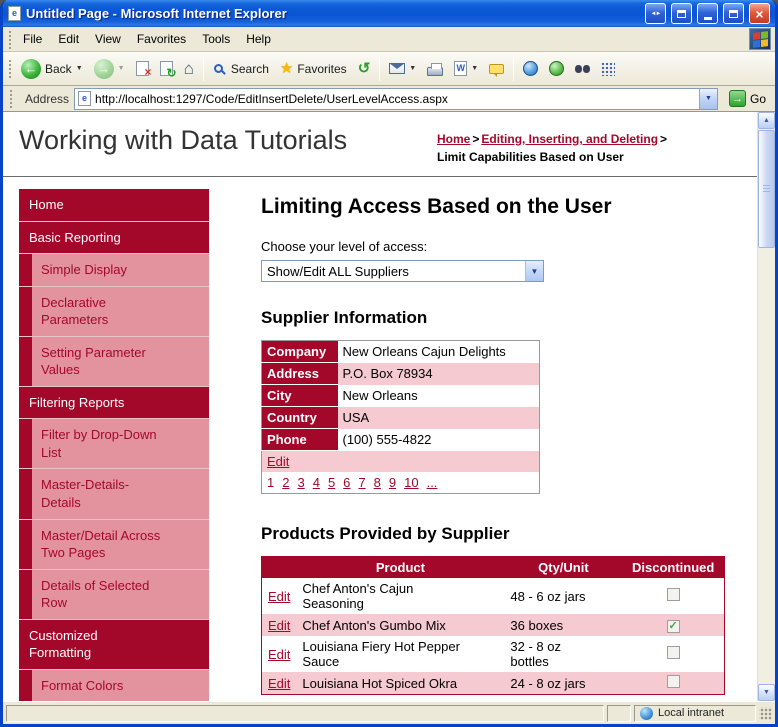 The height and width of the screenshot is (727, 778). What do you see at coordinates (534, 271) in the screenshot?
I see `select-dropdown-button: ▼` at bounding box center [534, 271].